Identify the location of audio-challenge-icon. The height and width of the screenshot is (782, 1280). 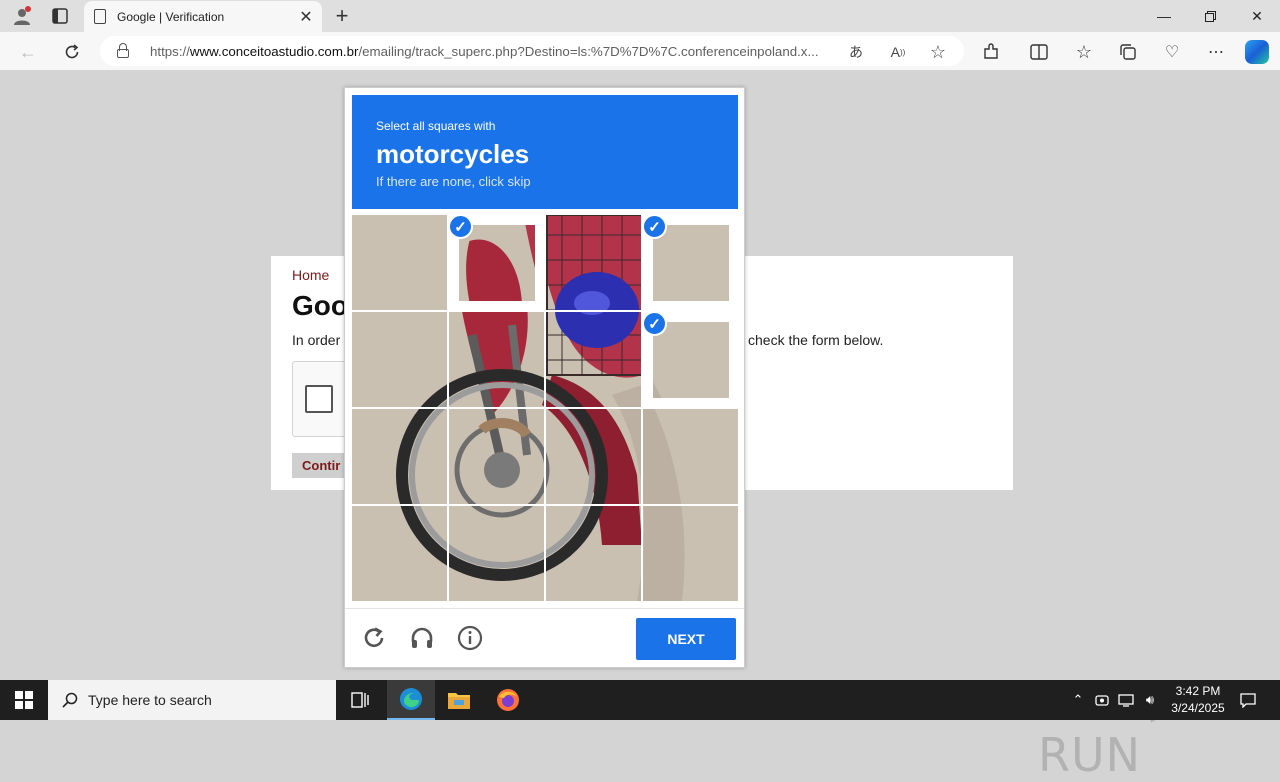
(422, 638).